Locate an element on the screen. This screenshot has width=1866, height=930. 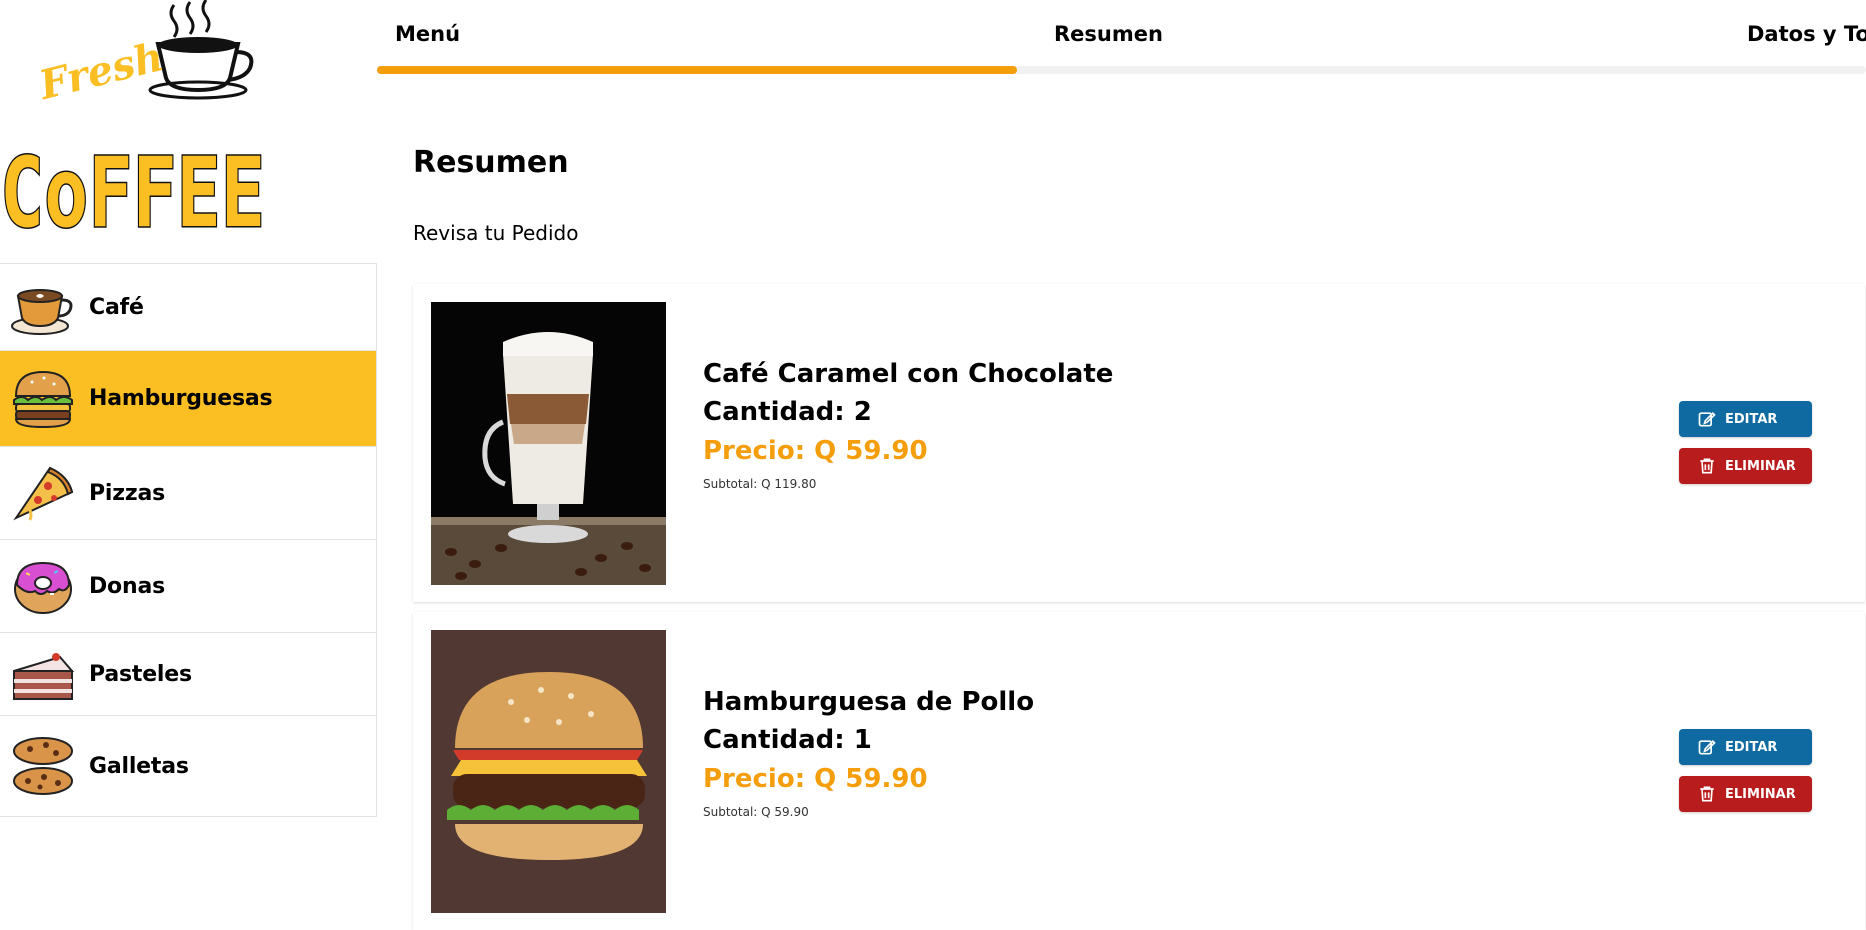
product-image-coffee is located at coordinates (548, 443).